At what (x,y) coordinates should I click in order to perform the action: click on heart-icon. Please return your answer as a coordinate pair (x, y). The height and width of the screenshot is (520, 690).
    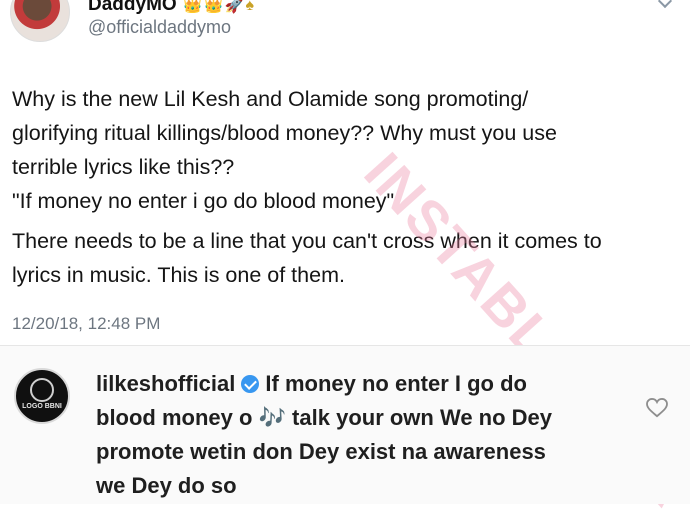
    Looking at the image, I should click on (657, 408).